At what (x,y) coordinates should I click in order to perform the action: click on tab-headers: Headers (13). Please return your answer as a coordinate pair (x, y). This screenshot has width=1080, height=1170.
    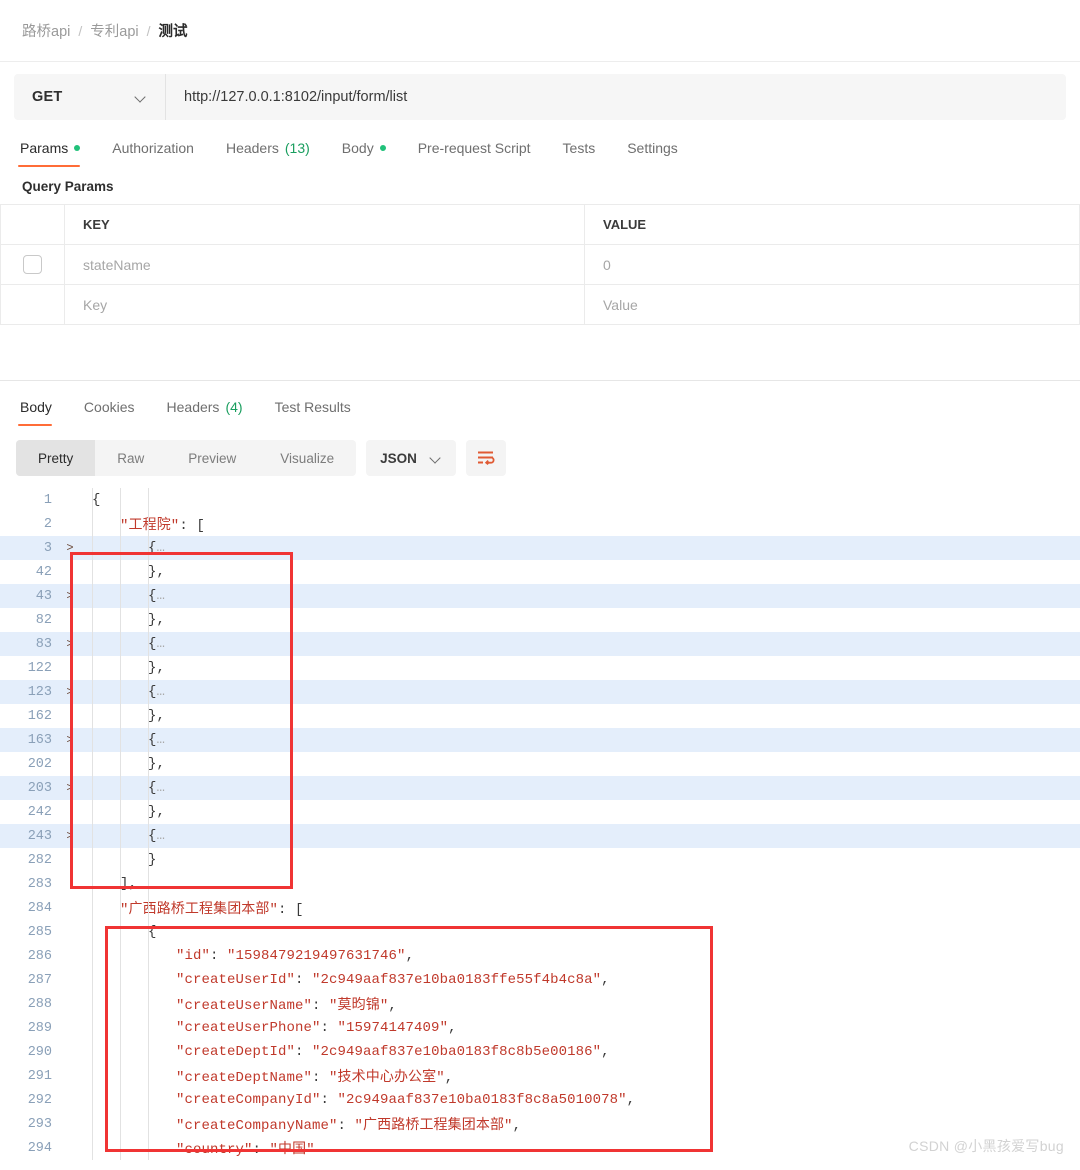
    Looking at the image, I should click on (268, 151).